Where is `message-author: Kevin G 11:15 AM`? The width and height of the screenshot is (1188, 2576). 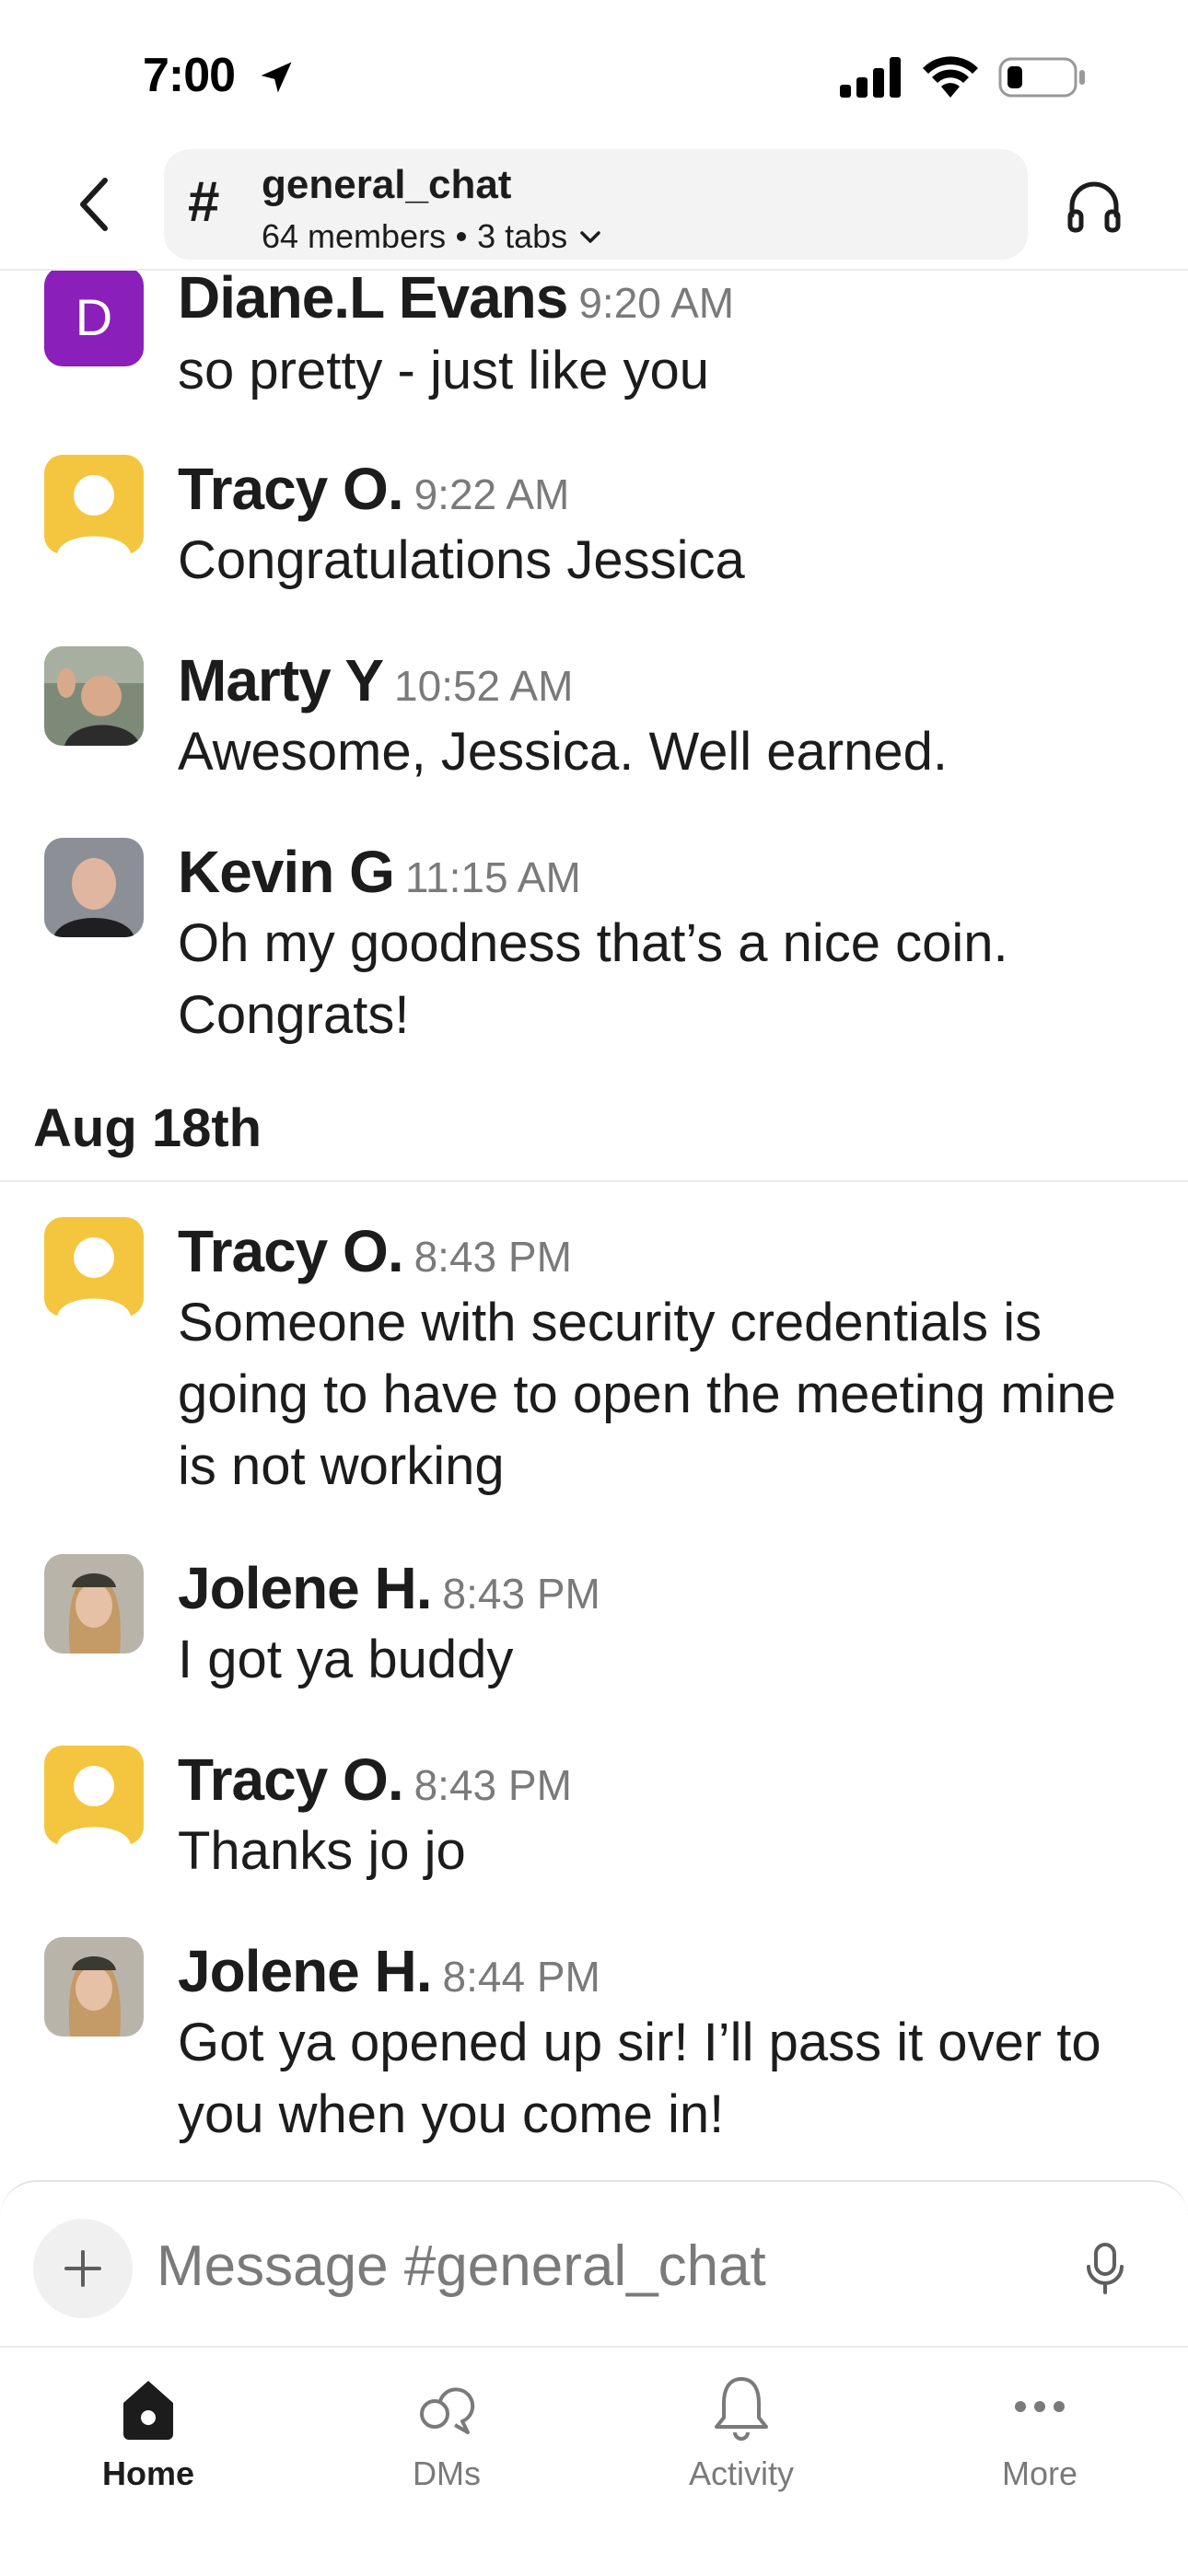
message-author: Kevin G 11:15 AM is located at coordinates (379, 872).